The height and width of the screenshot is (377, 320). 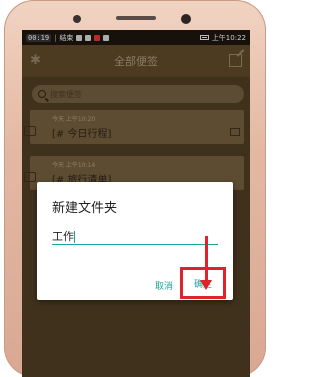 What do you see at coordinates (206, 260) in the screenshot?
I see `red-arrow-shaft` at bounding box center [206, 260].